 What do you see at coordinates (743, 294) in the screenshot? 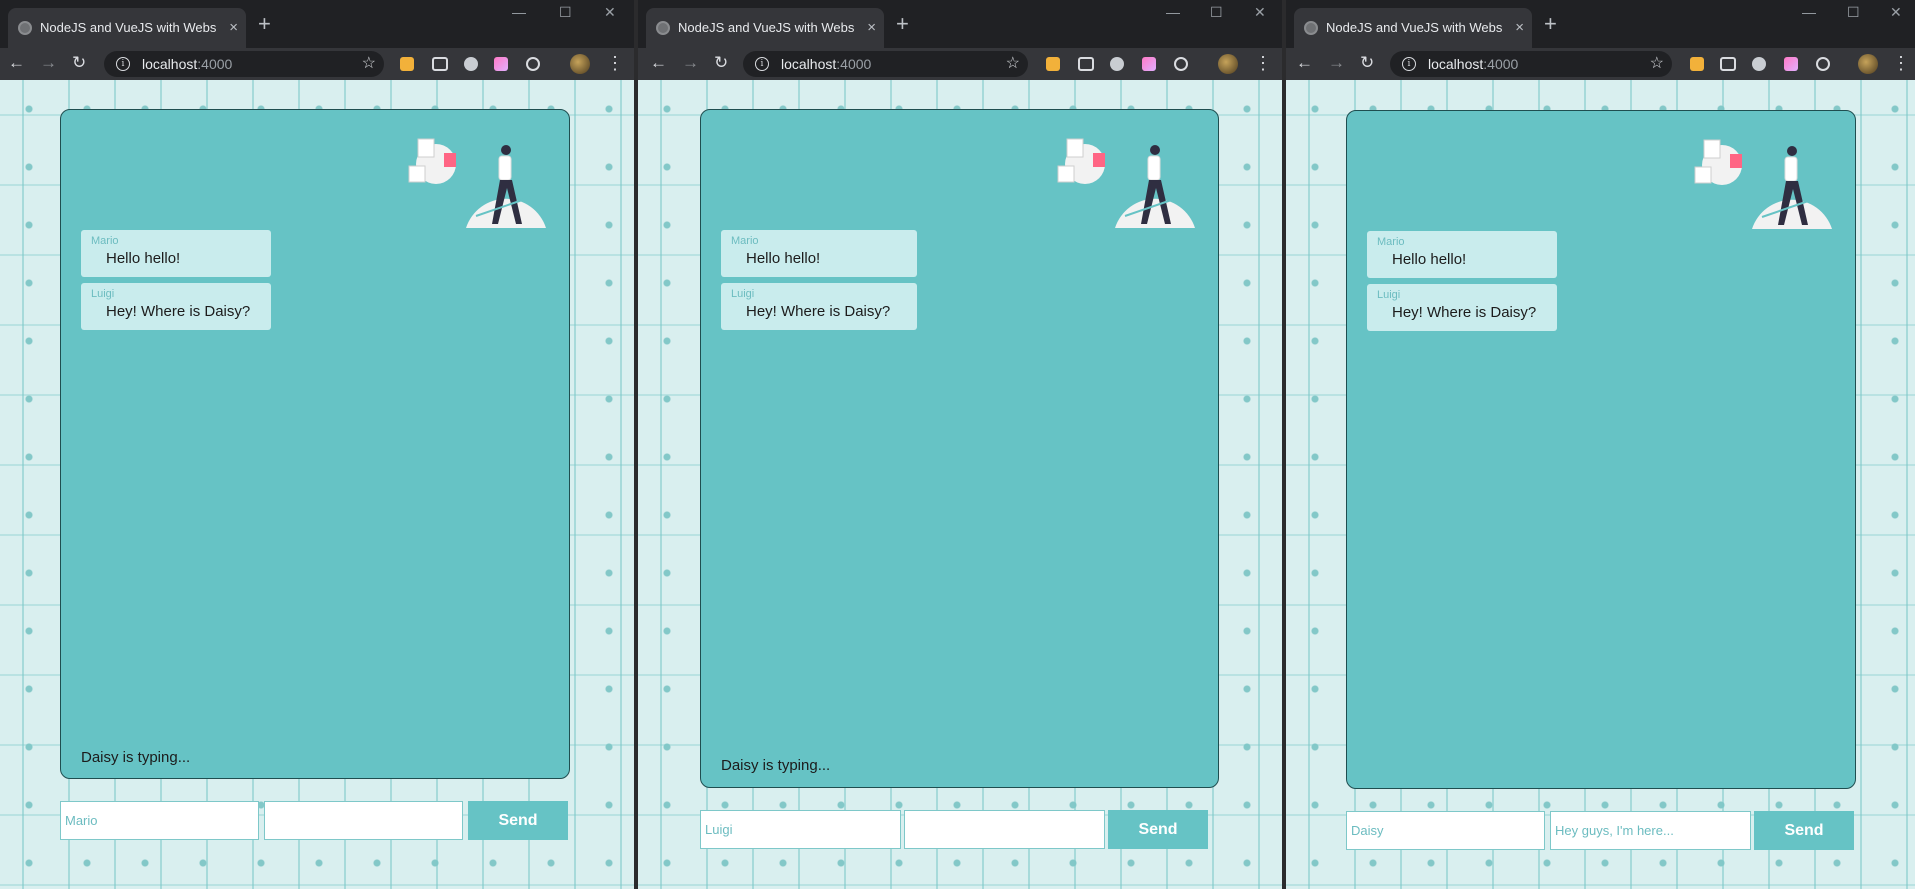
I see `message-user: Luigi` at bounding box center [743, 294].